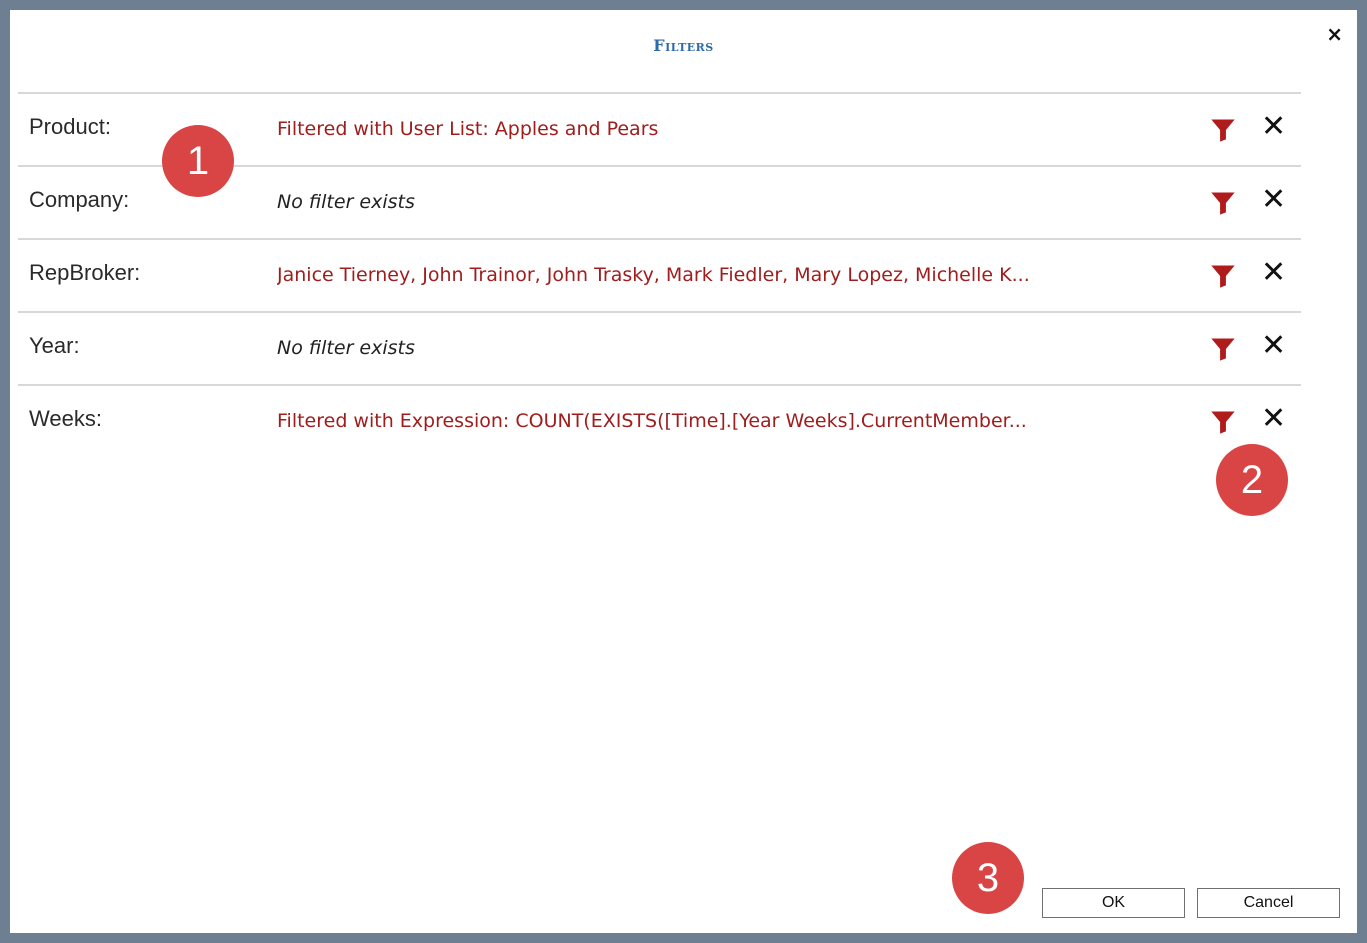  Describe the element at coordinates (659, 347) in the screenshot. I see `filter-row-year: Year: No filter exists ✕` at that location.